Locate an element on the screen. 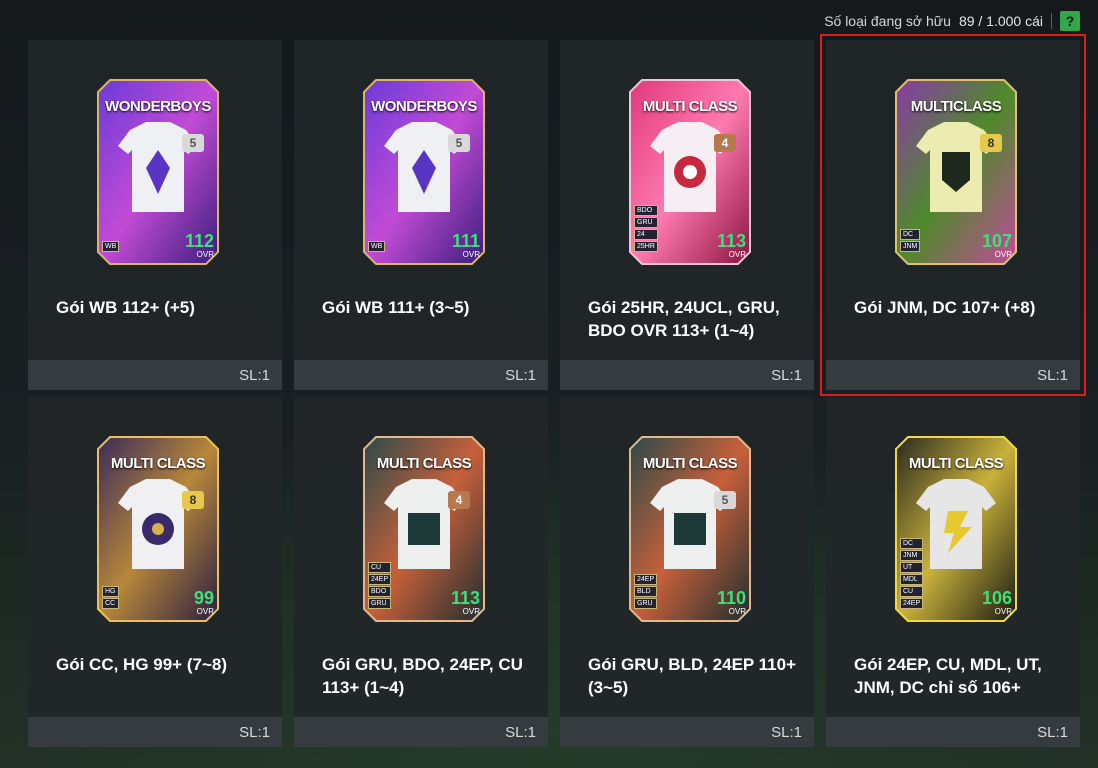  owned-counter-bar: Số loại đang sở hữu 89 / 1.000 cái ? is located at coordinates (952, 21).